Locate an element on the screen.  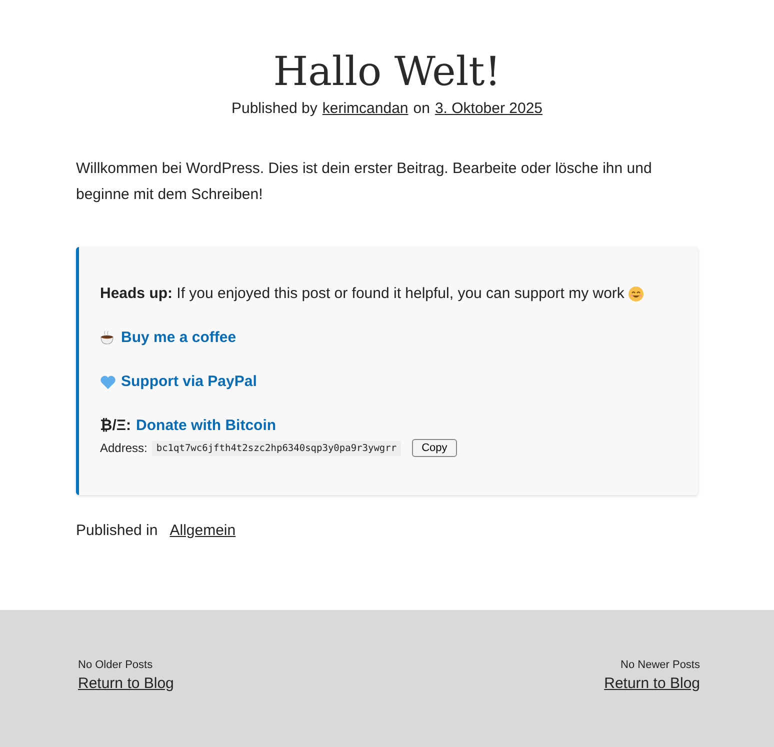
byline-text: Published by is located at coordinates (274, 108).